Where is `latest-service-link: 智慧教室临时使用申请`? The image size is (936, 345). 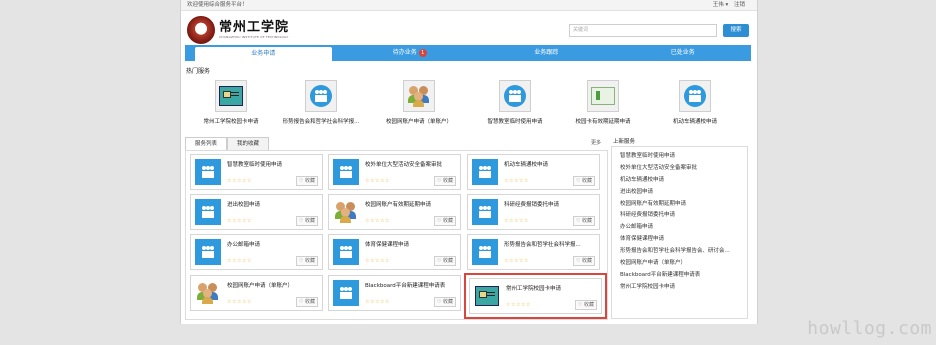
latest-service-link: 智慧教室临时使用申请 is located at coordinates (679, 157).